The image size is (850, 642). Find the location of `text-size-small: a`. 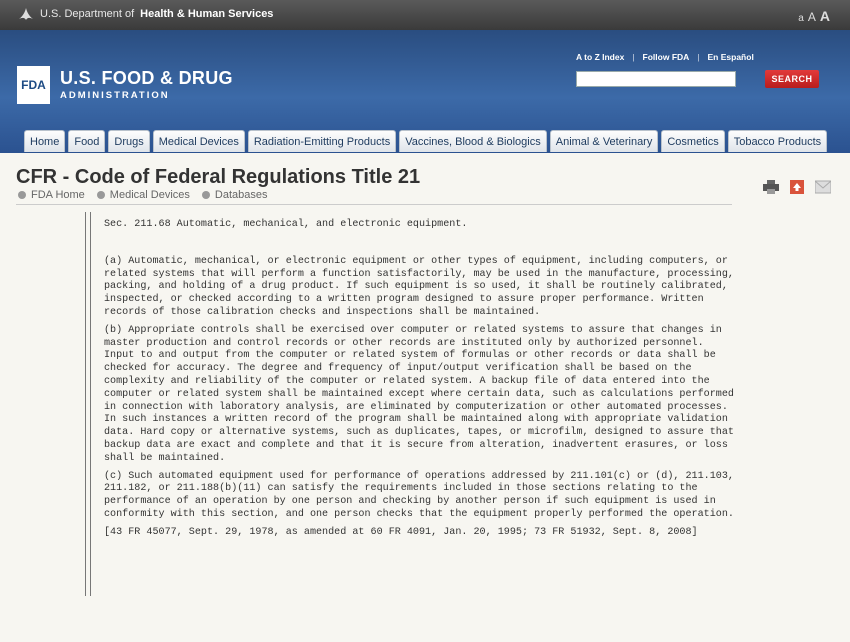

text-size-small: a is located at coordinates (801, 18).